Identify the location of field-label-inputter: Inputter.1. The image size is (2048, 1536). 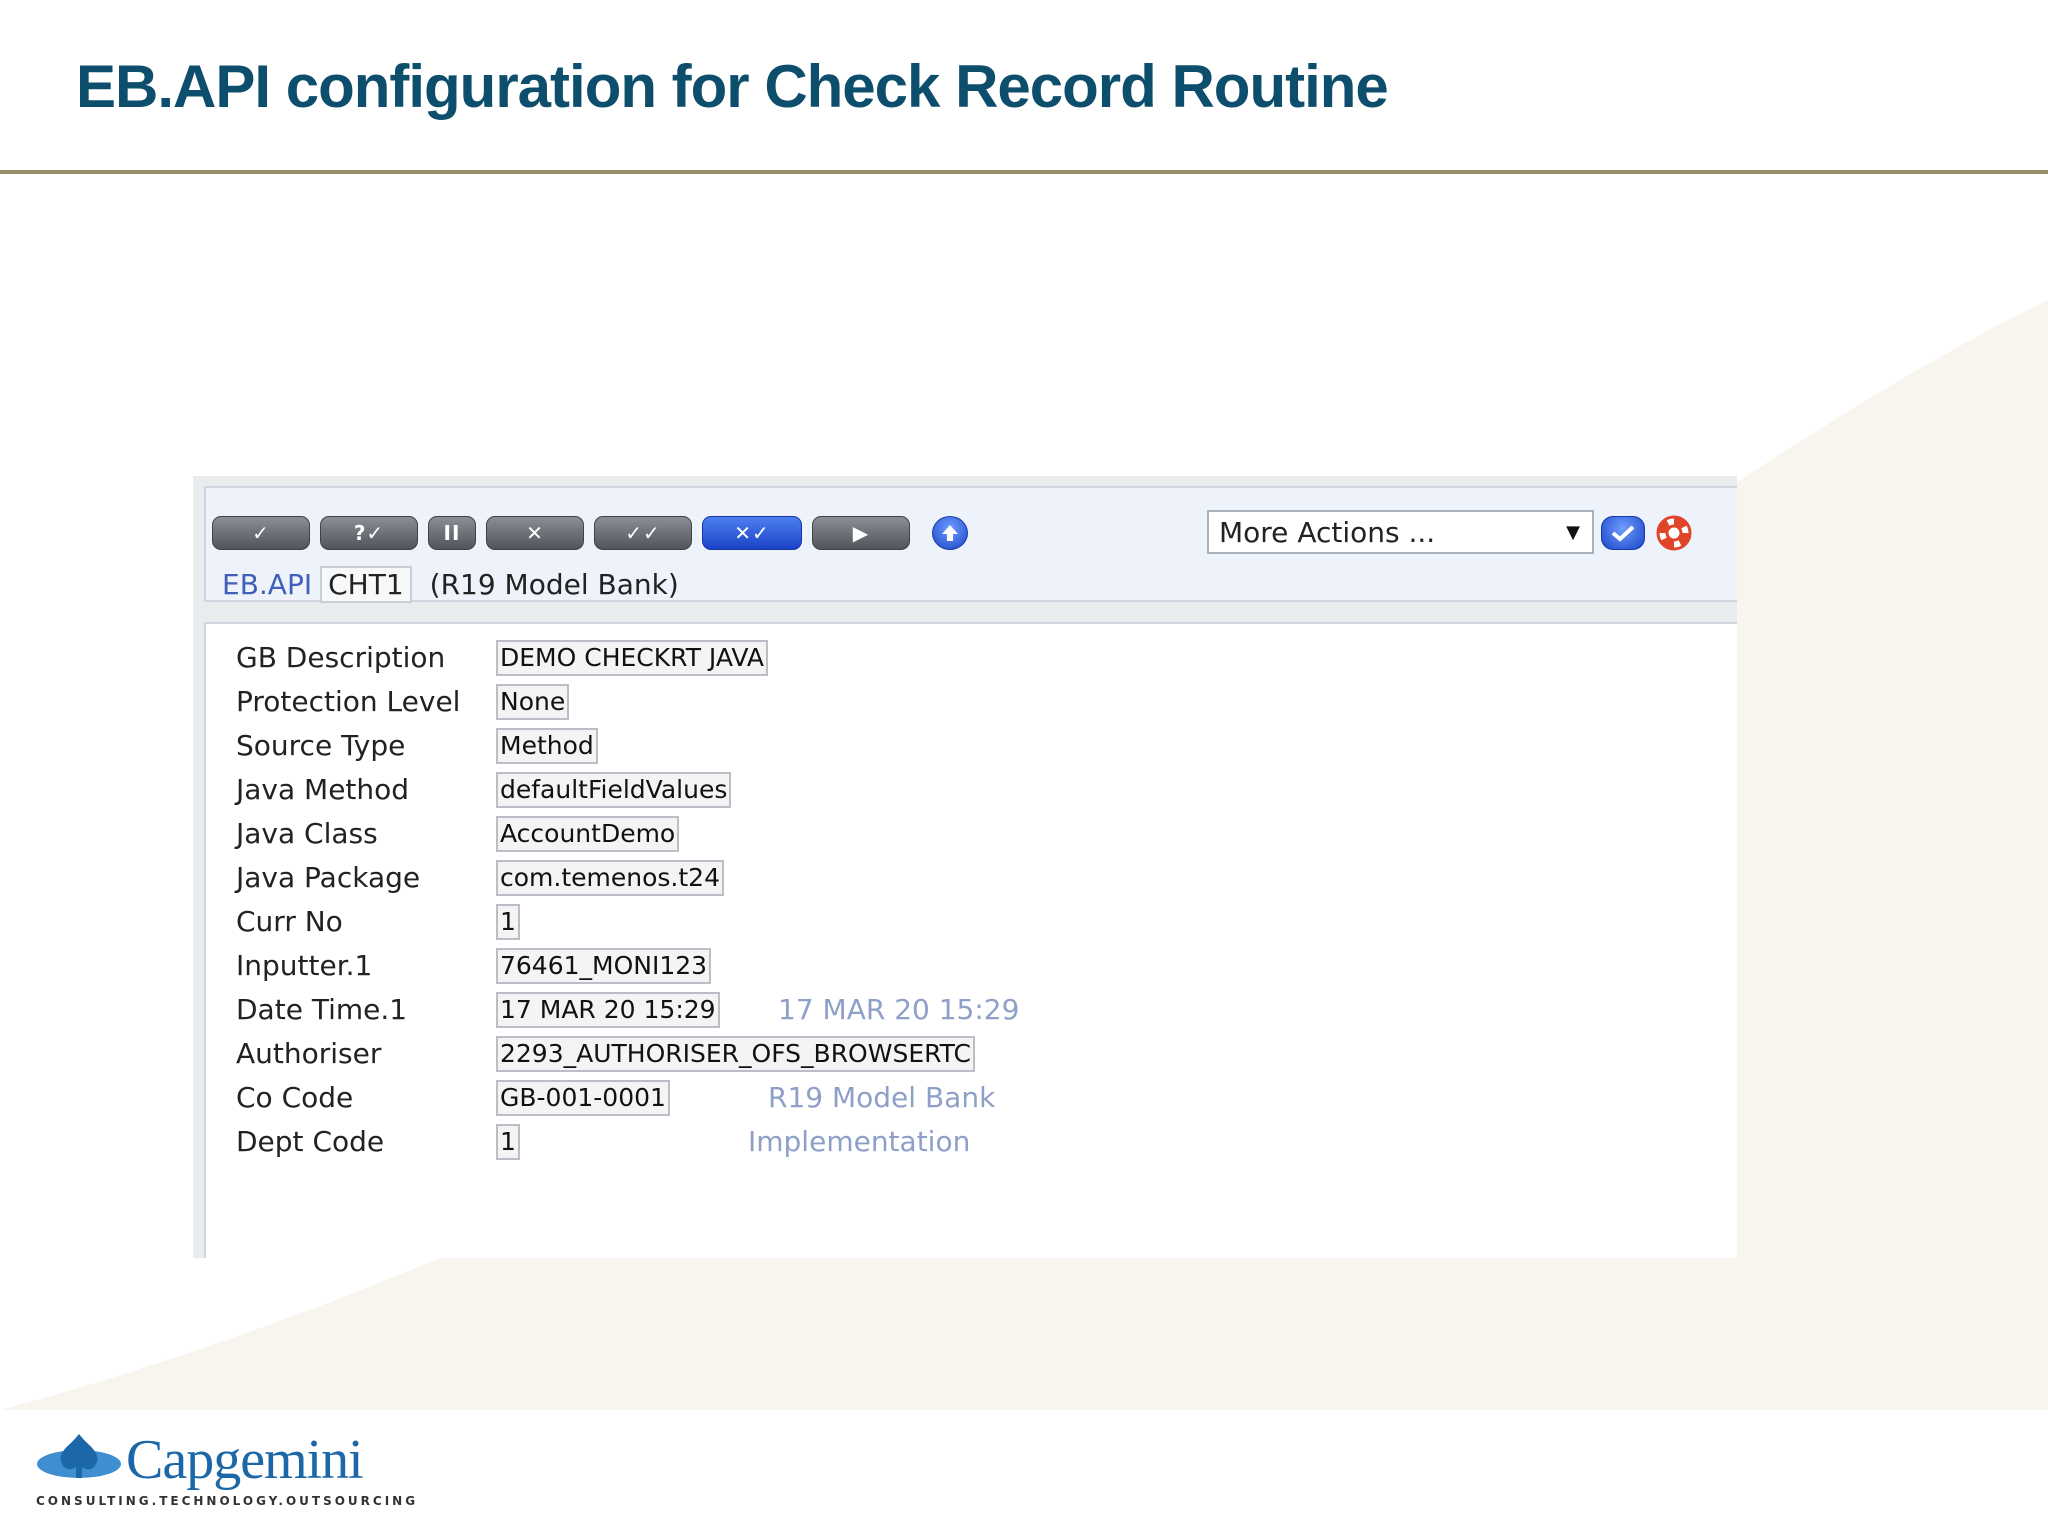
(304, 965).